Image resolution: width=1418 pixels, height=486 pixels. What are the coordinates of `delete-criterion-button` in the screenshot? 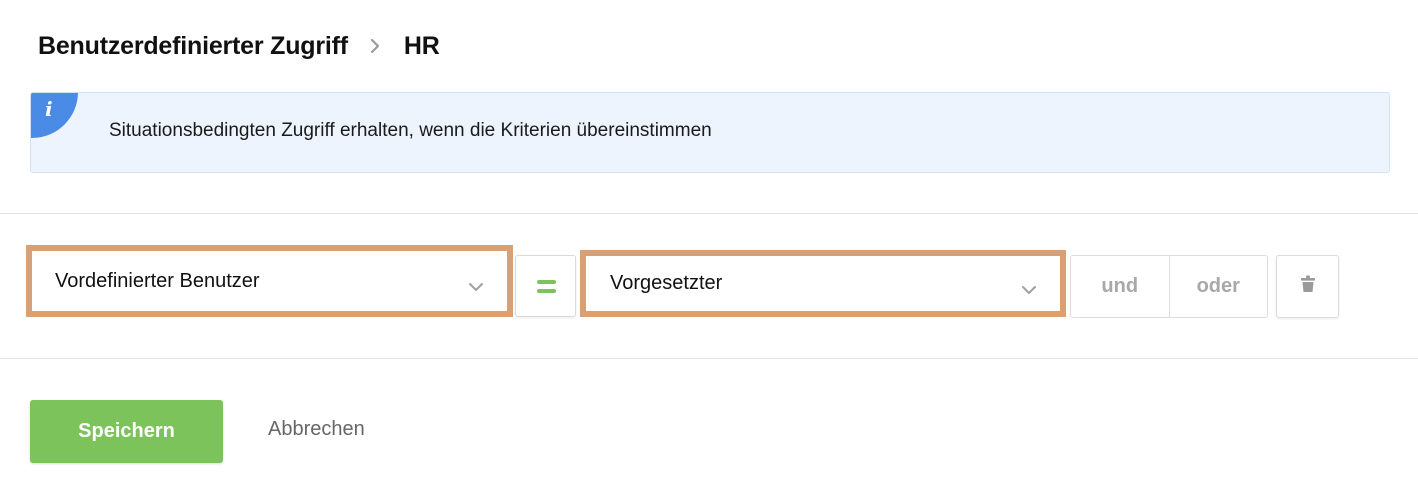 It's located at (1307, 286).